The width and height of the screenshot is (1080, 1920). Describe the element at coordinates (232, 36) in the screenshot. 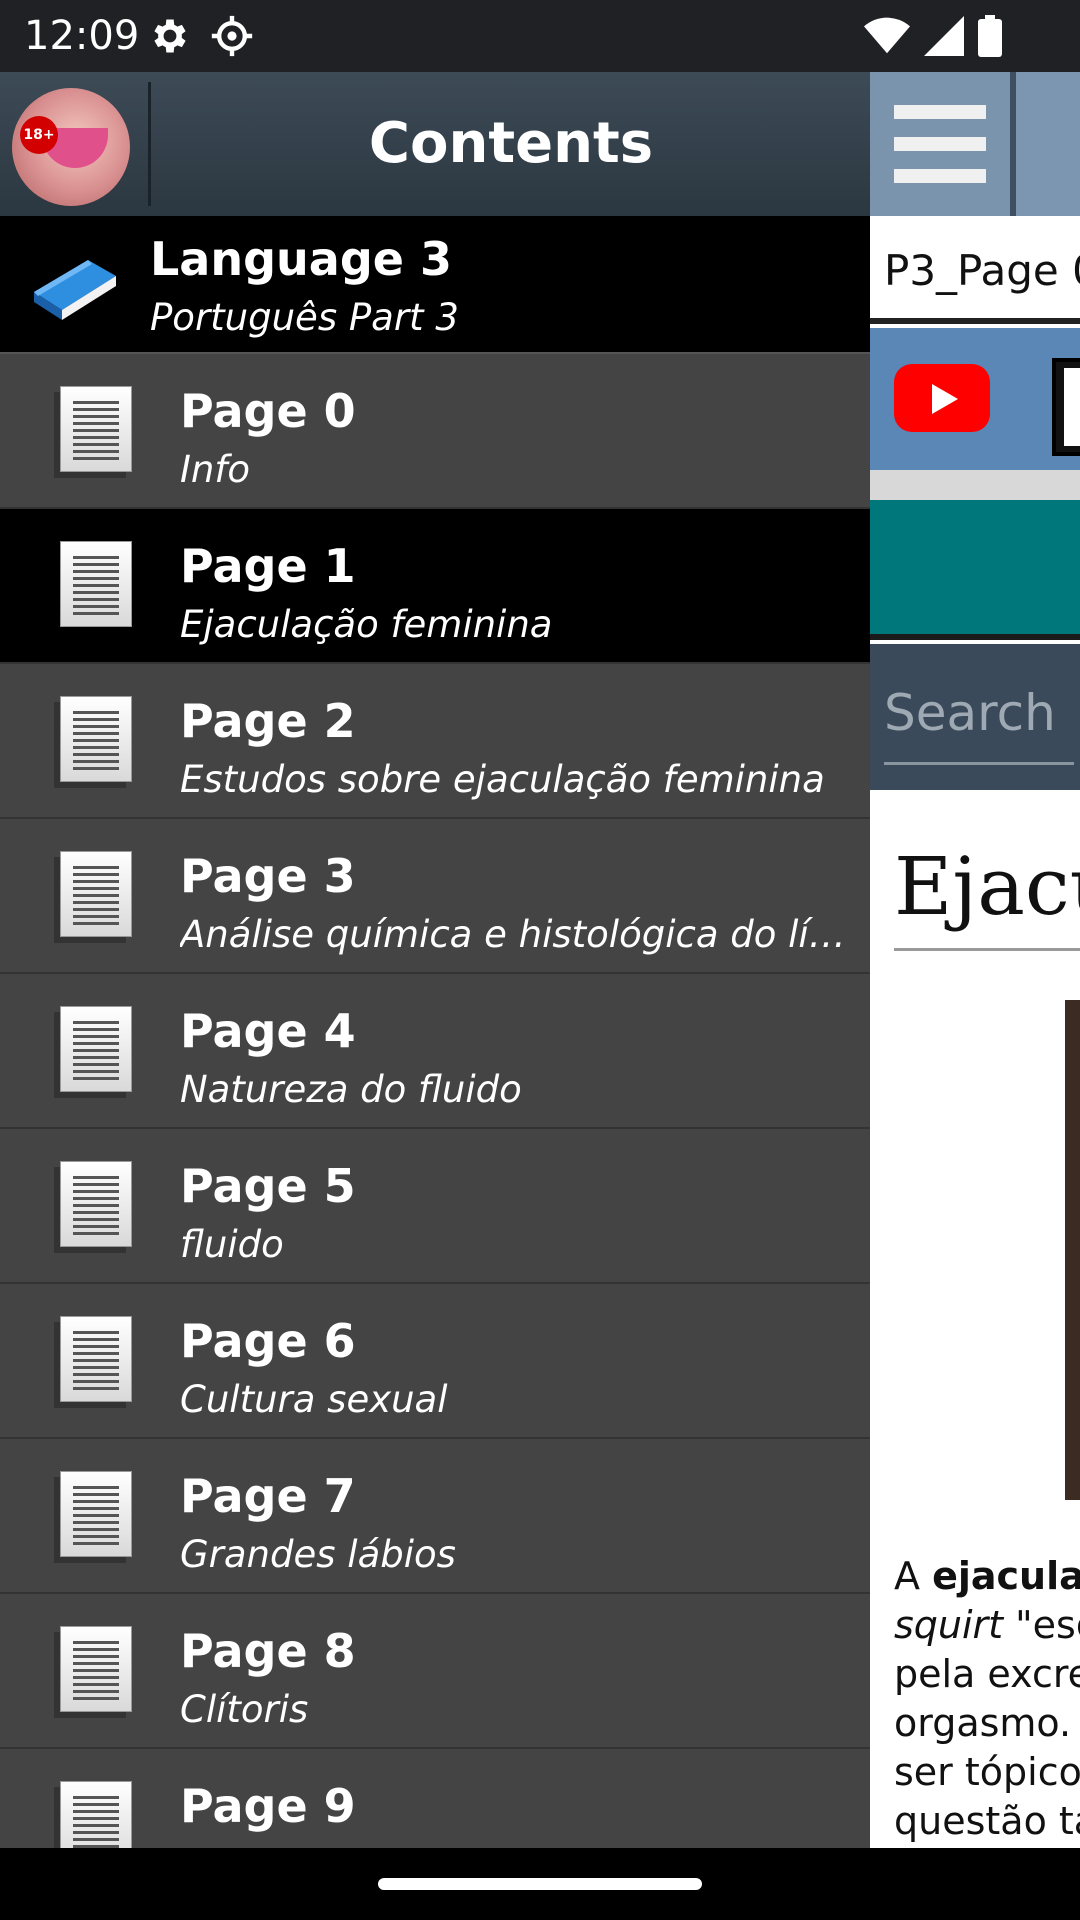

I see `crosshair-icon` at that location.